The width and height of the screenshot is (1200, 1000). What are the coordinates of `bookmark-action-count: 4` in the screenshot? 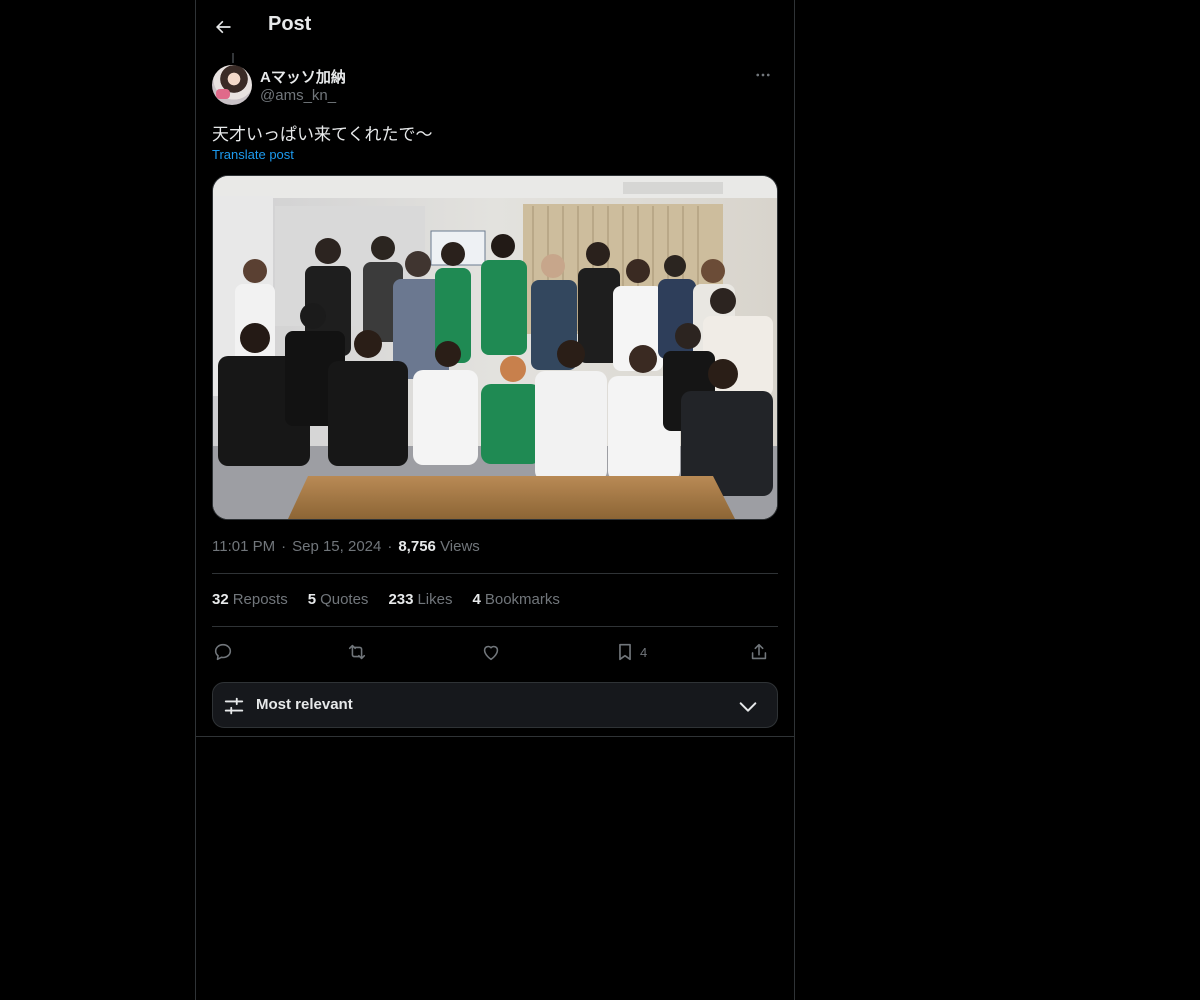 It's located at (644, 652).